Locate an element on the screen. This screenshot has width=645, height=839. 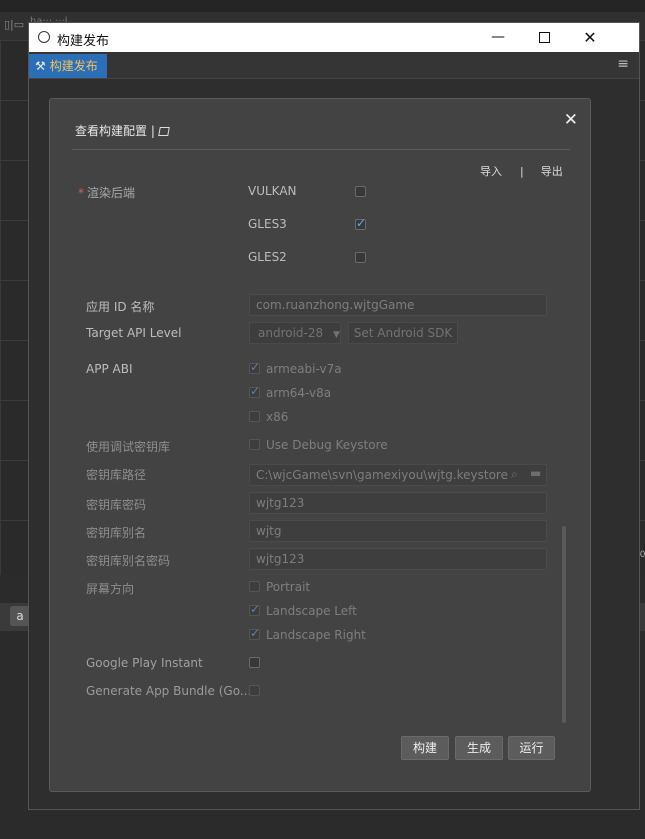
abi-armeabi-label: armeabi-v7a is located at coordinates (304, 369).